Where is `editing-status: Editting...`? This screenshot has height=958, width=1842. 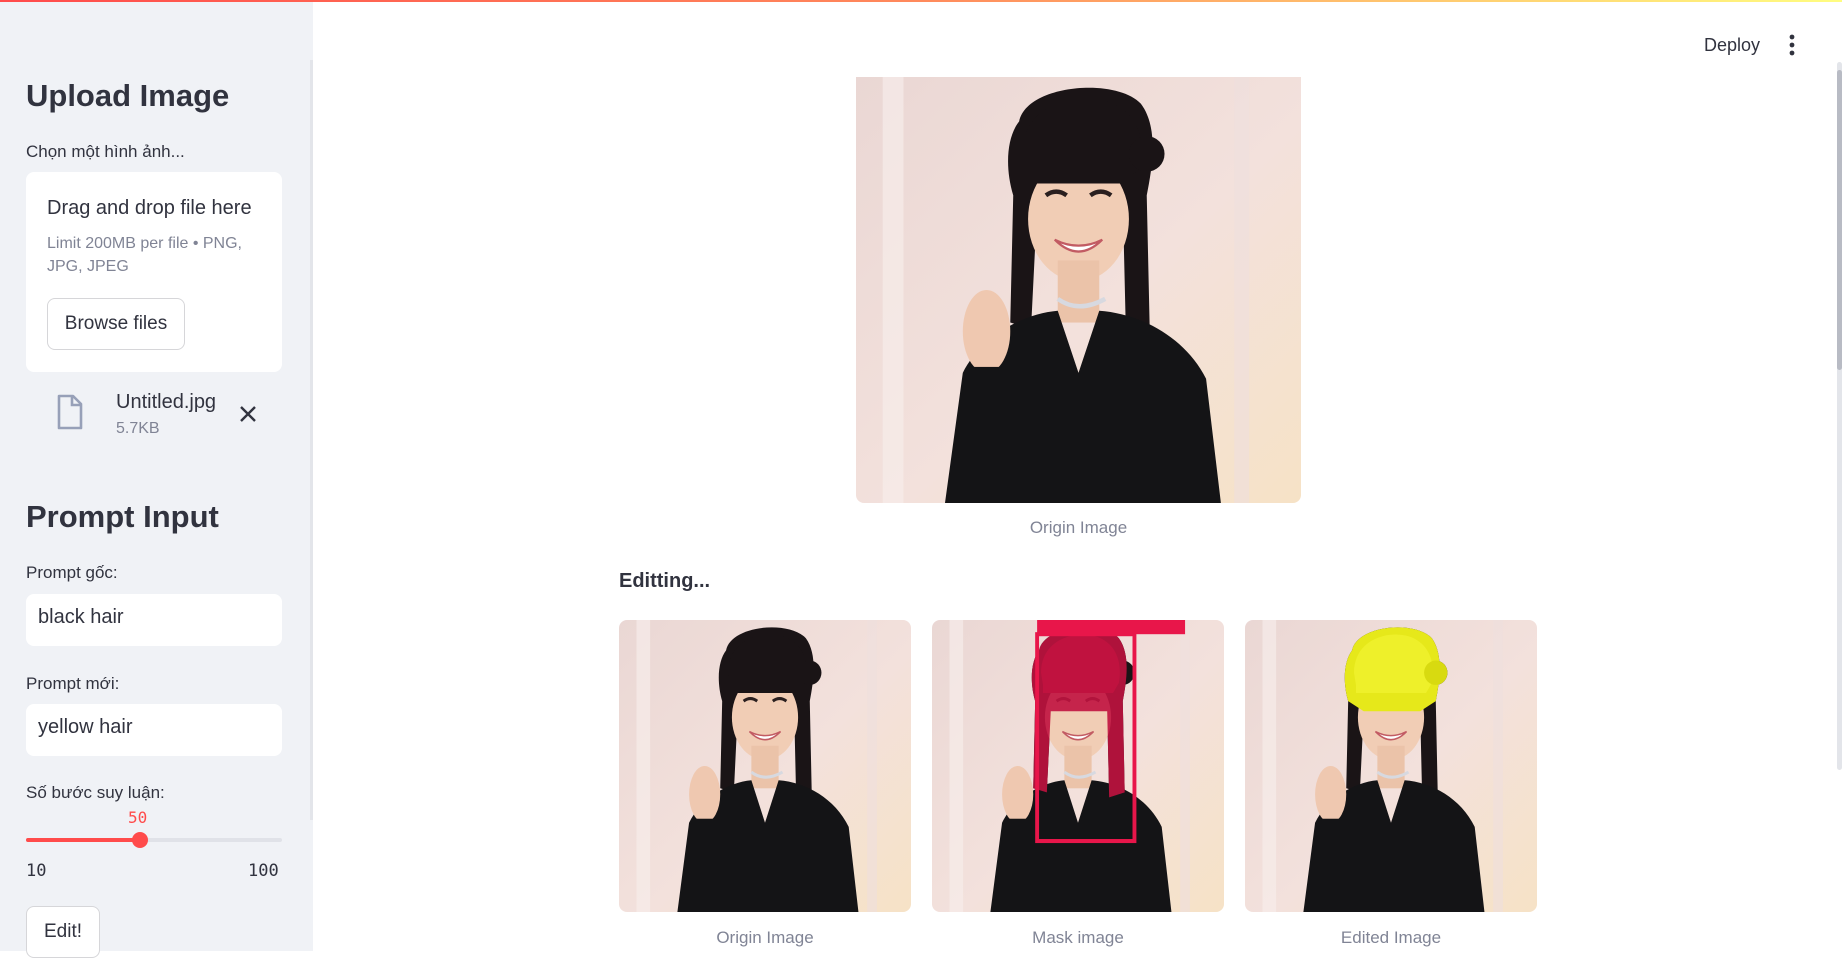
editing-status: Editting... is located at coordinates (665, 581).